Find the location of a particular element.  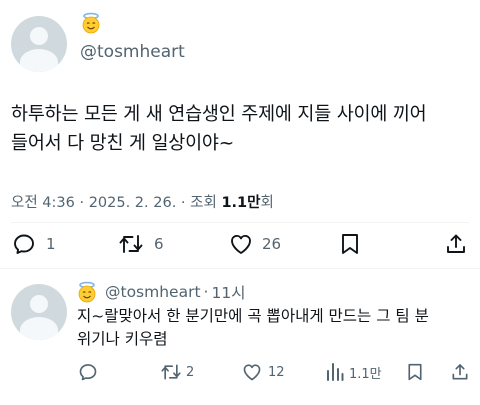

reply-count: 1 is located at coordinates (51, 244).